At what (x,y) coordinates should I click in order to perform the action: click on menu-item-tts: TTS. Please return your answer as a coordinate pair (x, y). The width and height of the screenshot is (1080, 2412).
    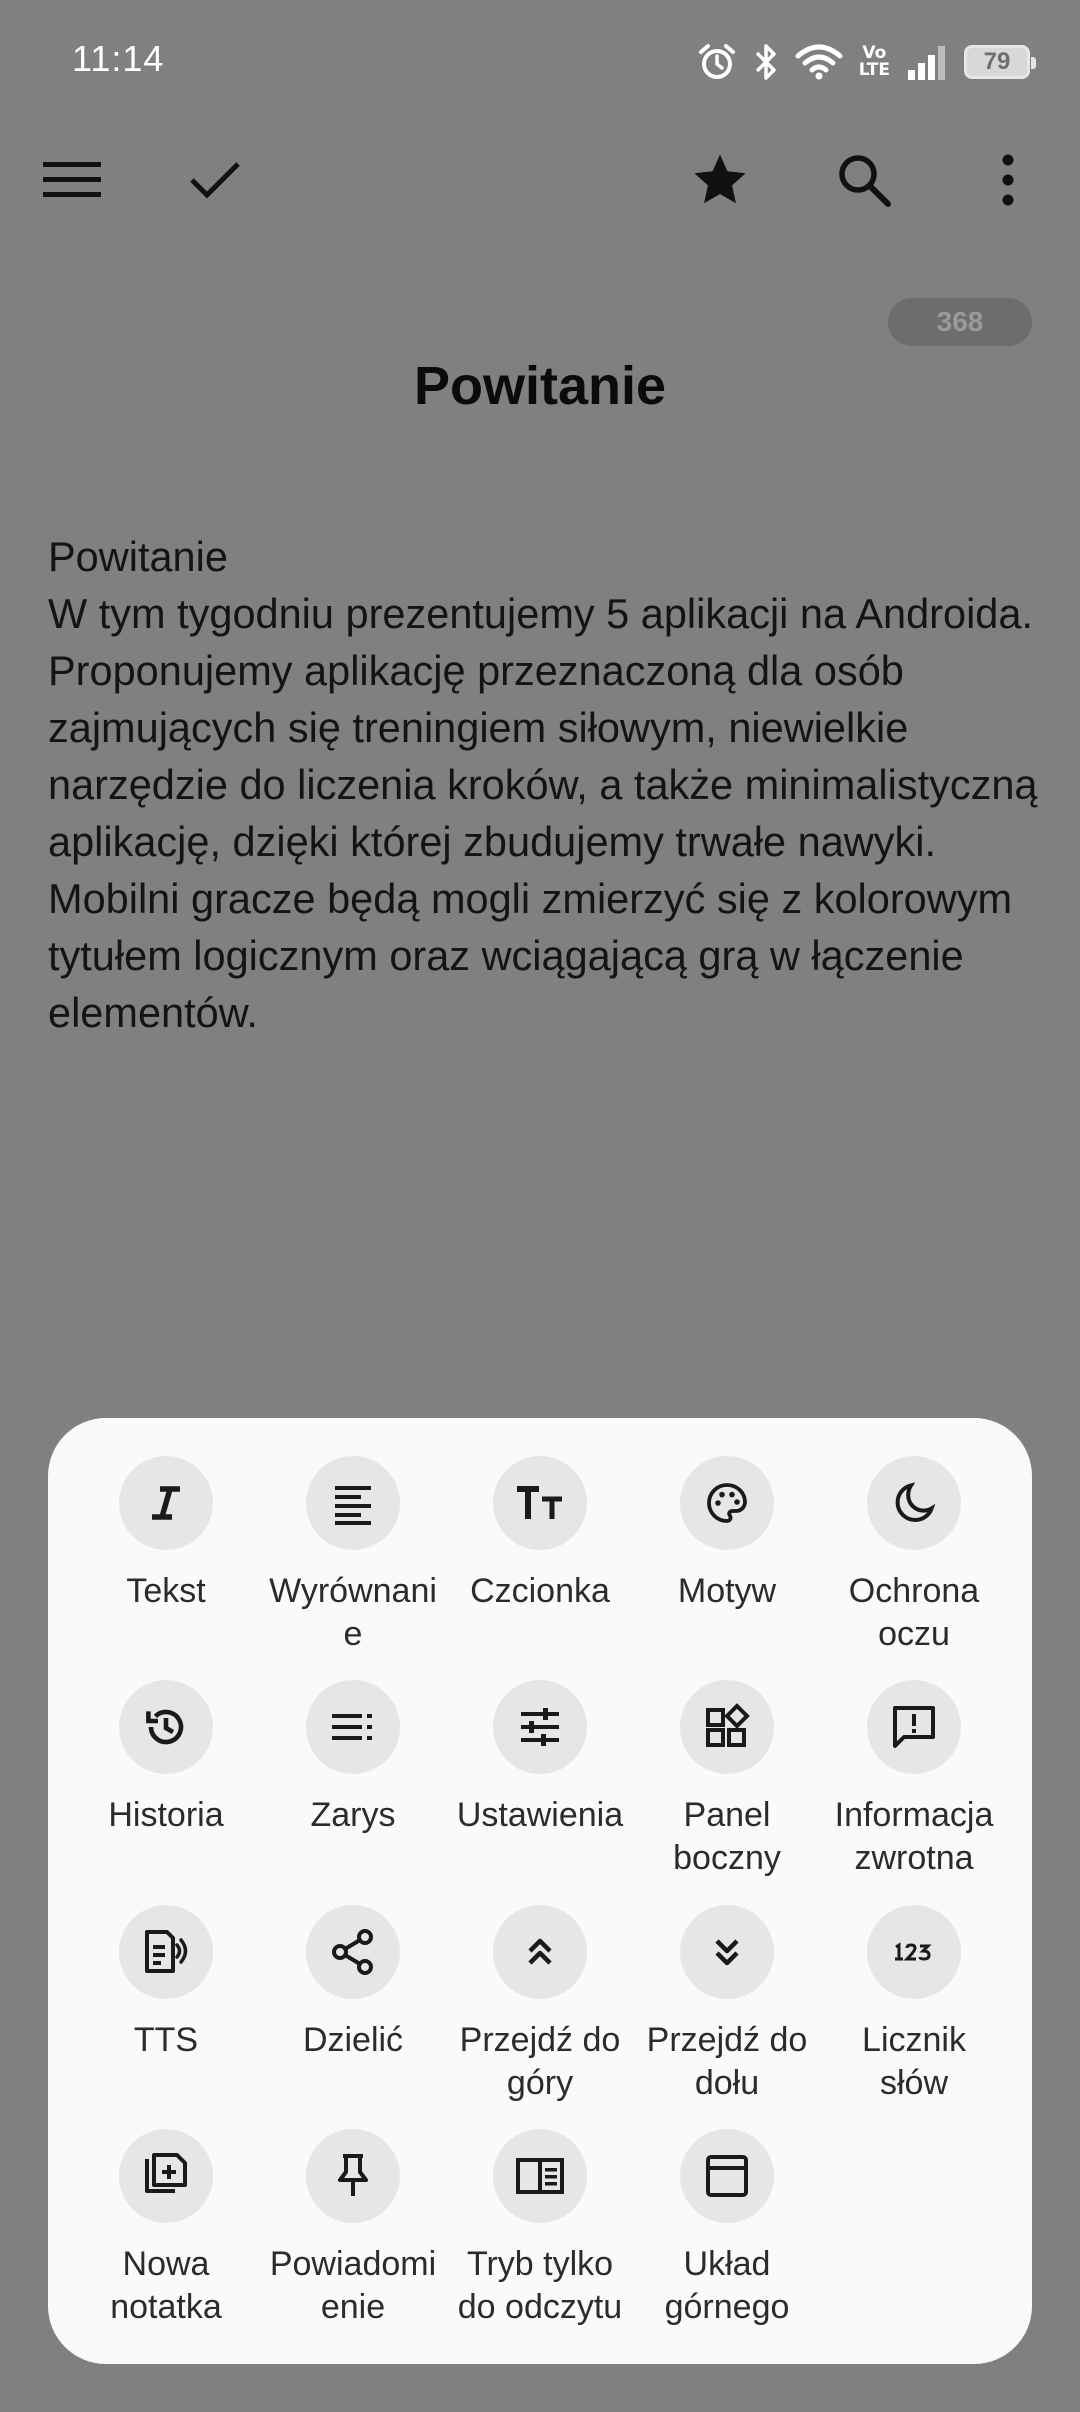
    Looking at the image, I should click on (166, 1983).